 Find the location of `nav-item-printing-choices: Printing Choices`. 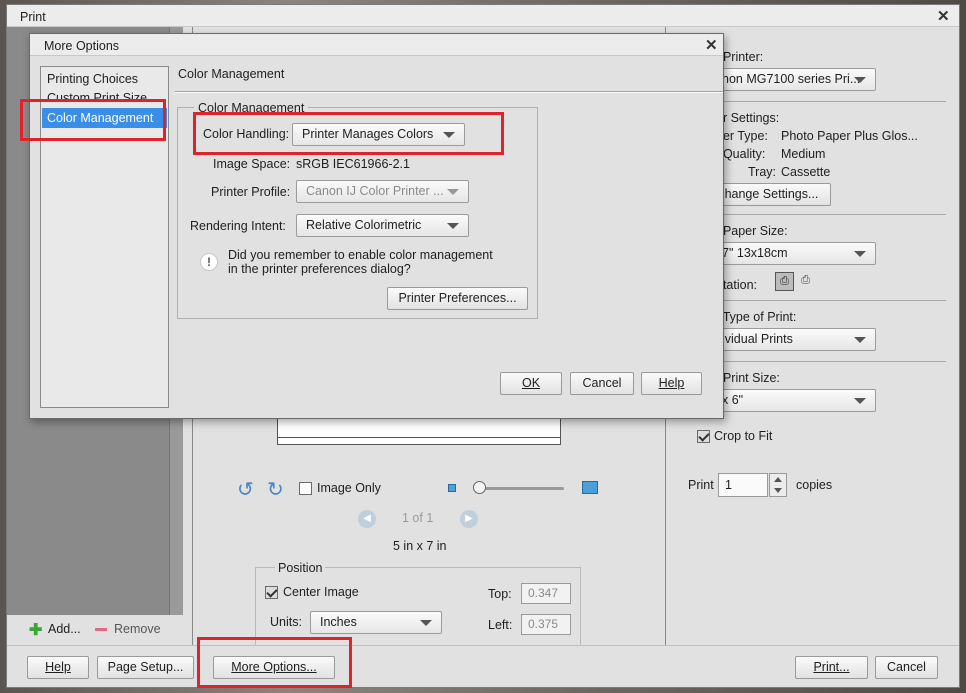

nav-item-printing-choices: Printing Choices is located at coordinates (104, 79).